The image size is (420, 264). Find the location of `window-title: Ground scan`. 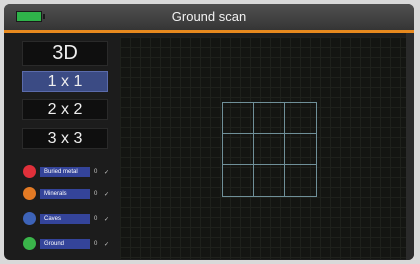

window-title: Ground scan is located at coordinates (209, 16).